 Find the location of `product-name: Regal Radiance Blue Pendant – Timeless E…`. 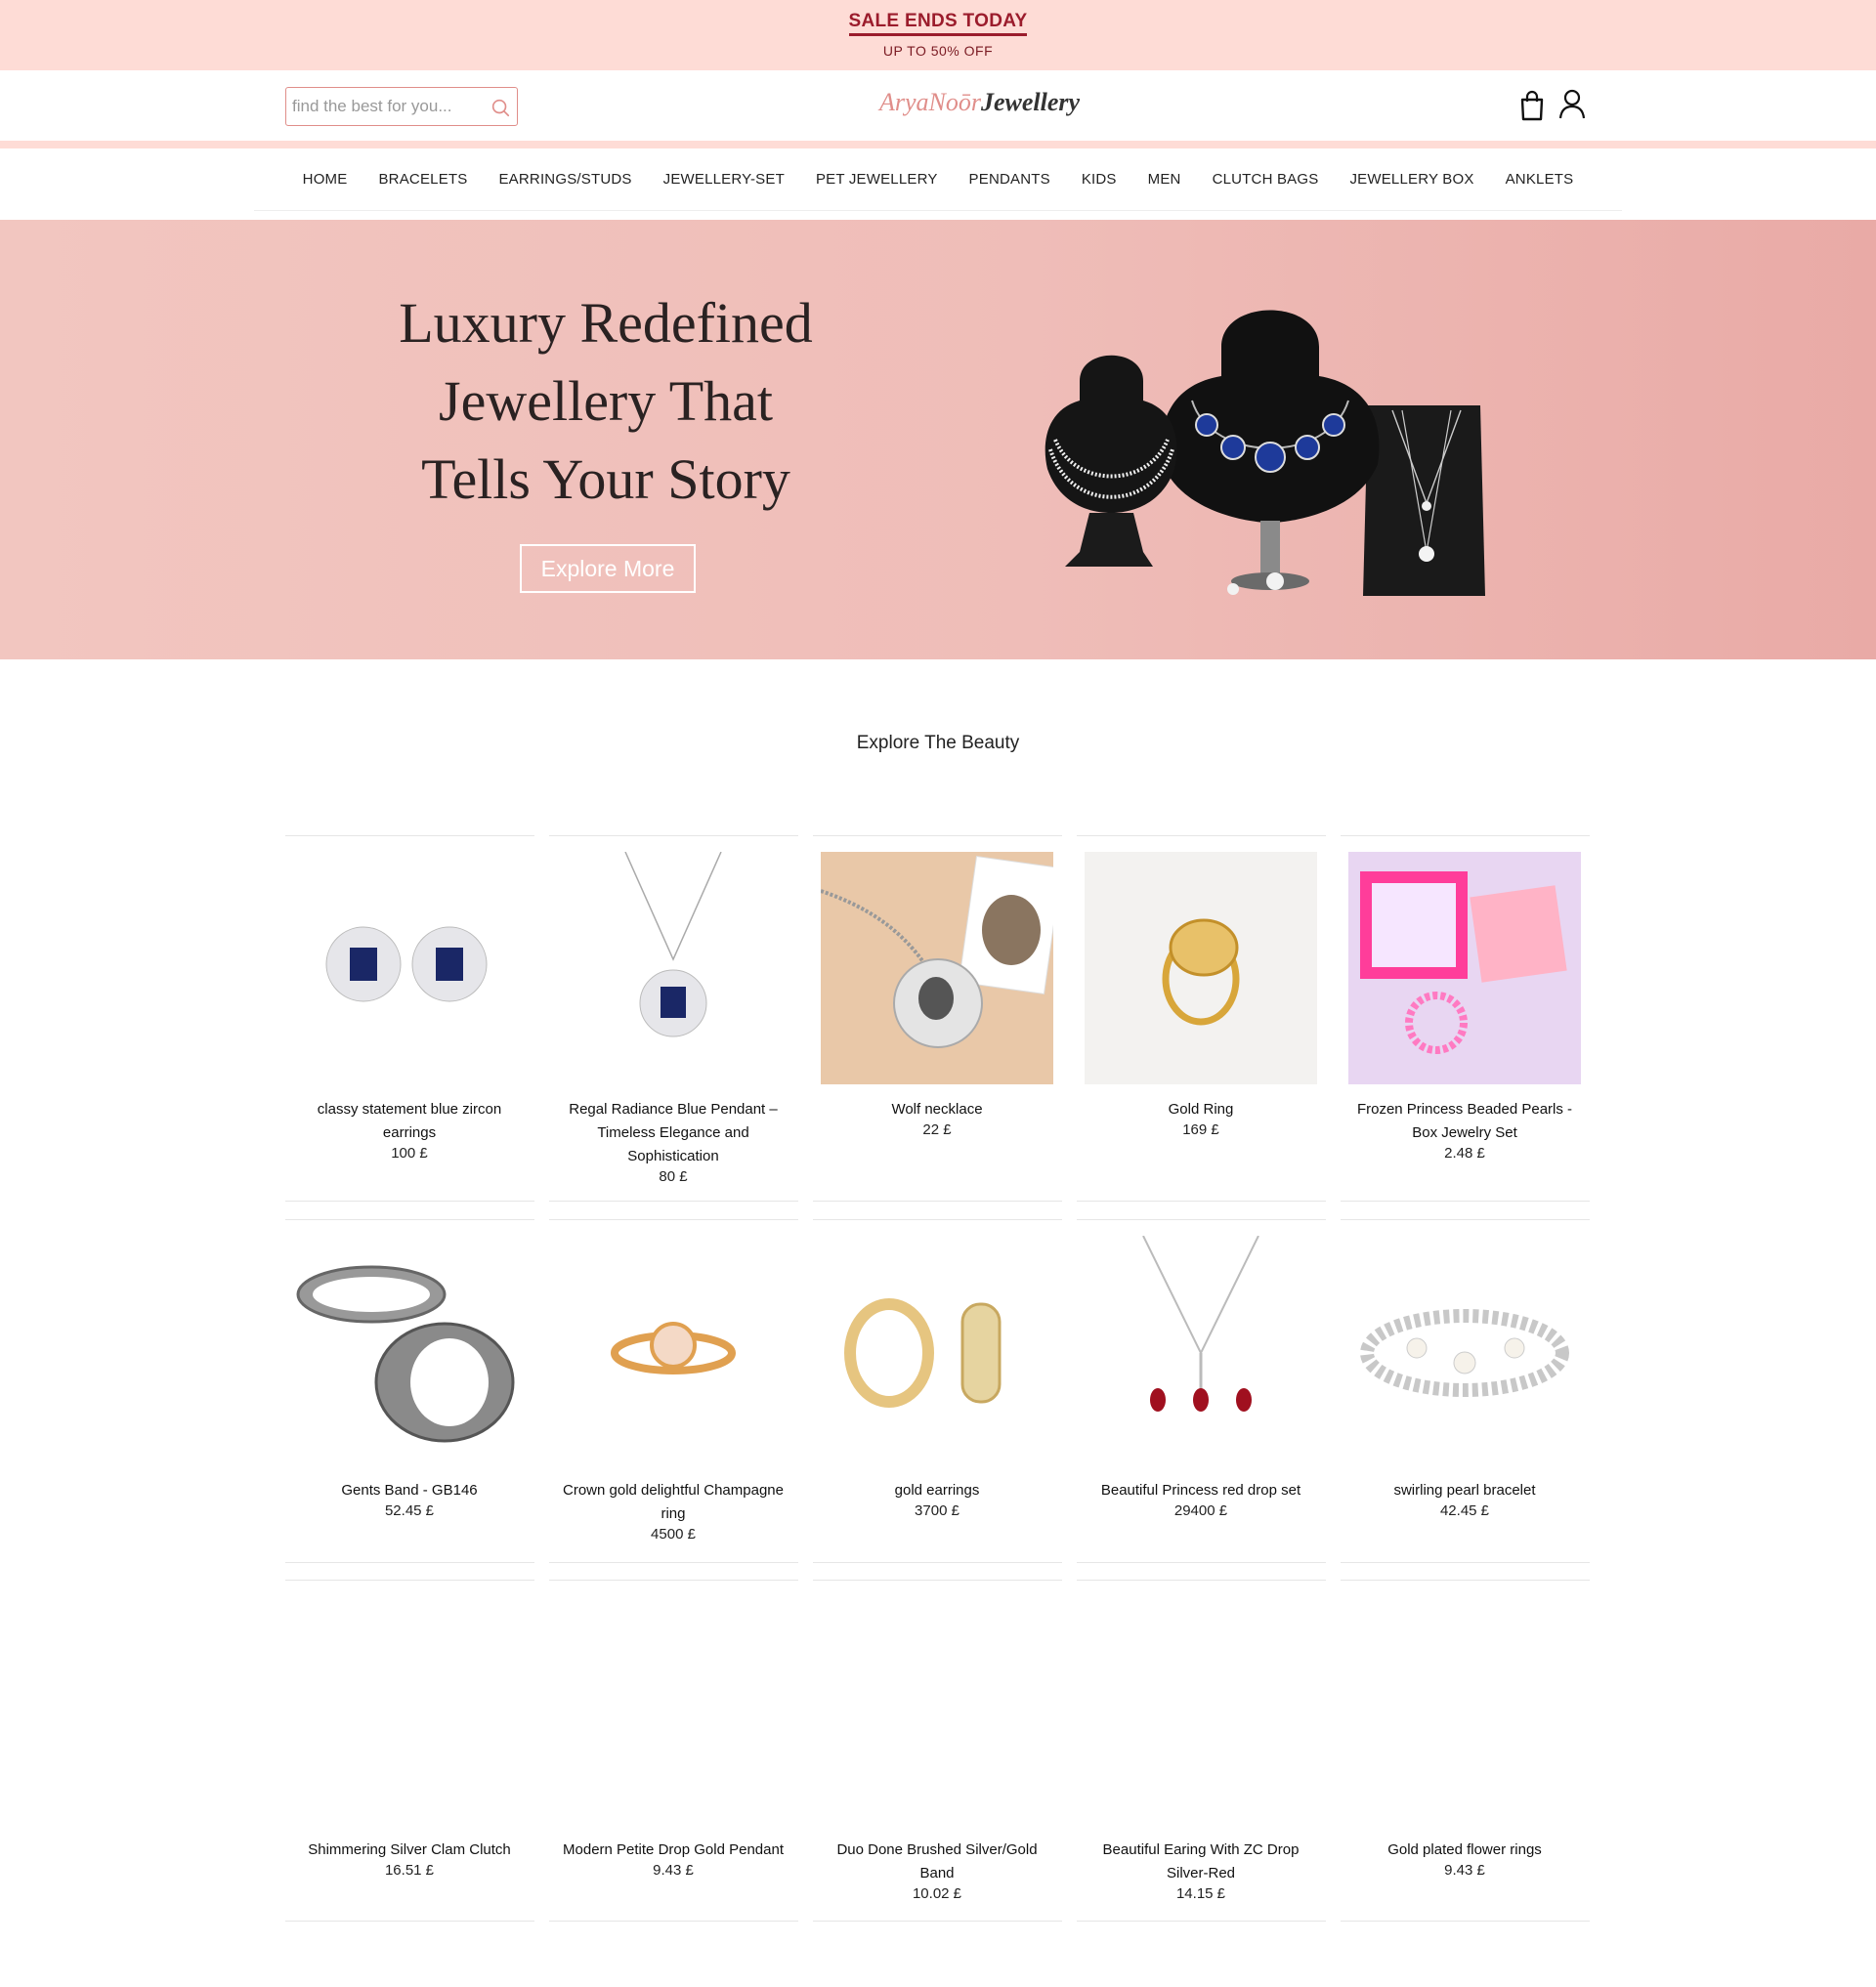

product-name: Regal Radiance Blue Pendant – Timeless E… is located at coordinates (673, 1133).